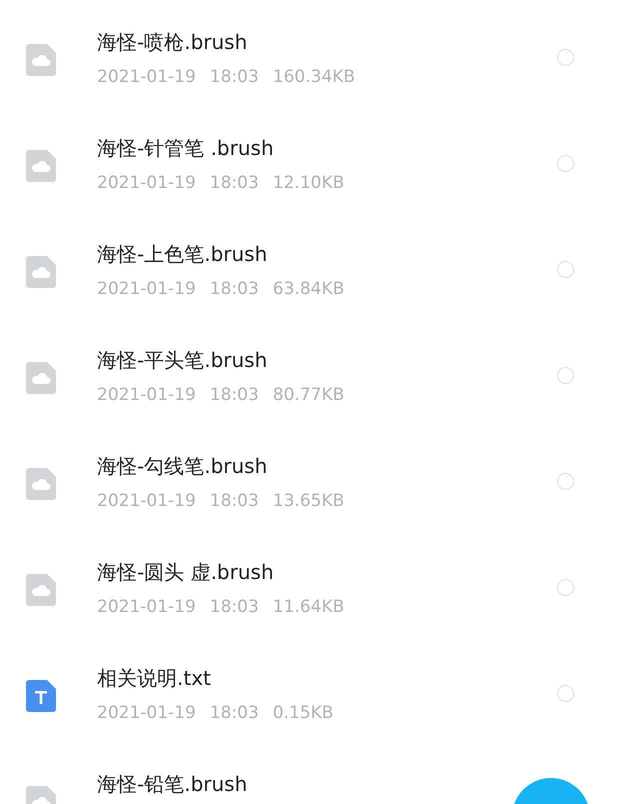 This screenshot has height=804, width=632. Describe the element at coordinates (316, 56) in the screenshot. I see `file-row: 海怪-喷枪.brush 2021-01-19 18:03 160.34KB` at that location.